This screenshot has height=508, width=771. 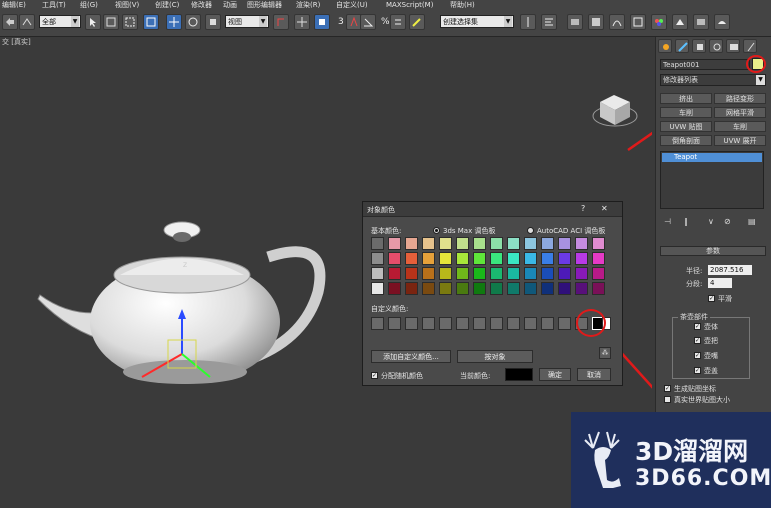 What do you see at coordinates (617, 22) in the screenshot?
I see `curve-editor-icon` at bounding box center [617, 22].